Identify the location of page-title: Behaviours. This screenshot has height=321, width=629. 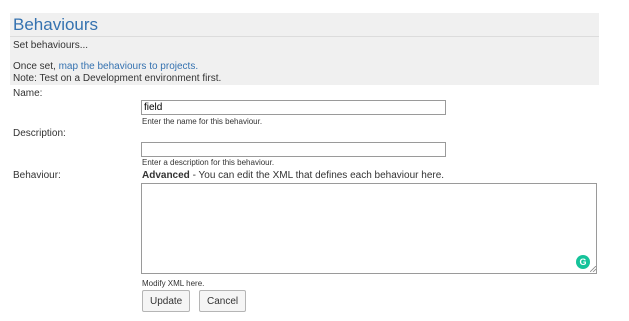
(56, 24).